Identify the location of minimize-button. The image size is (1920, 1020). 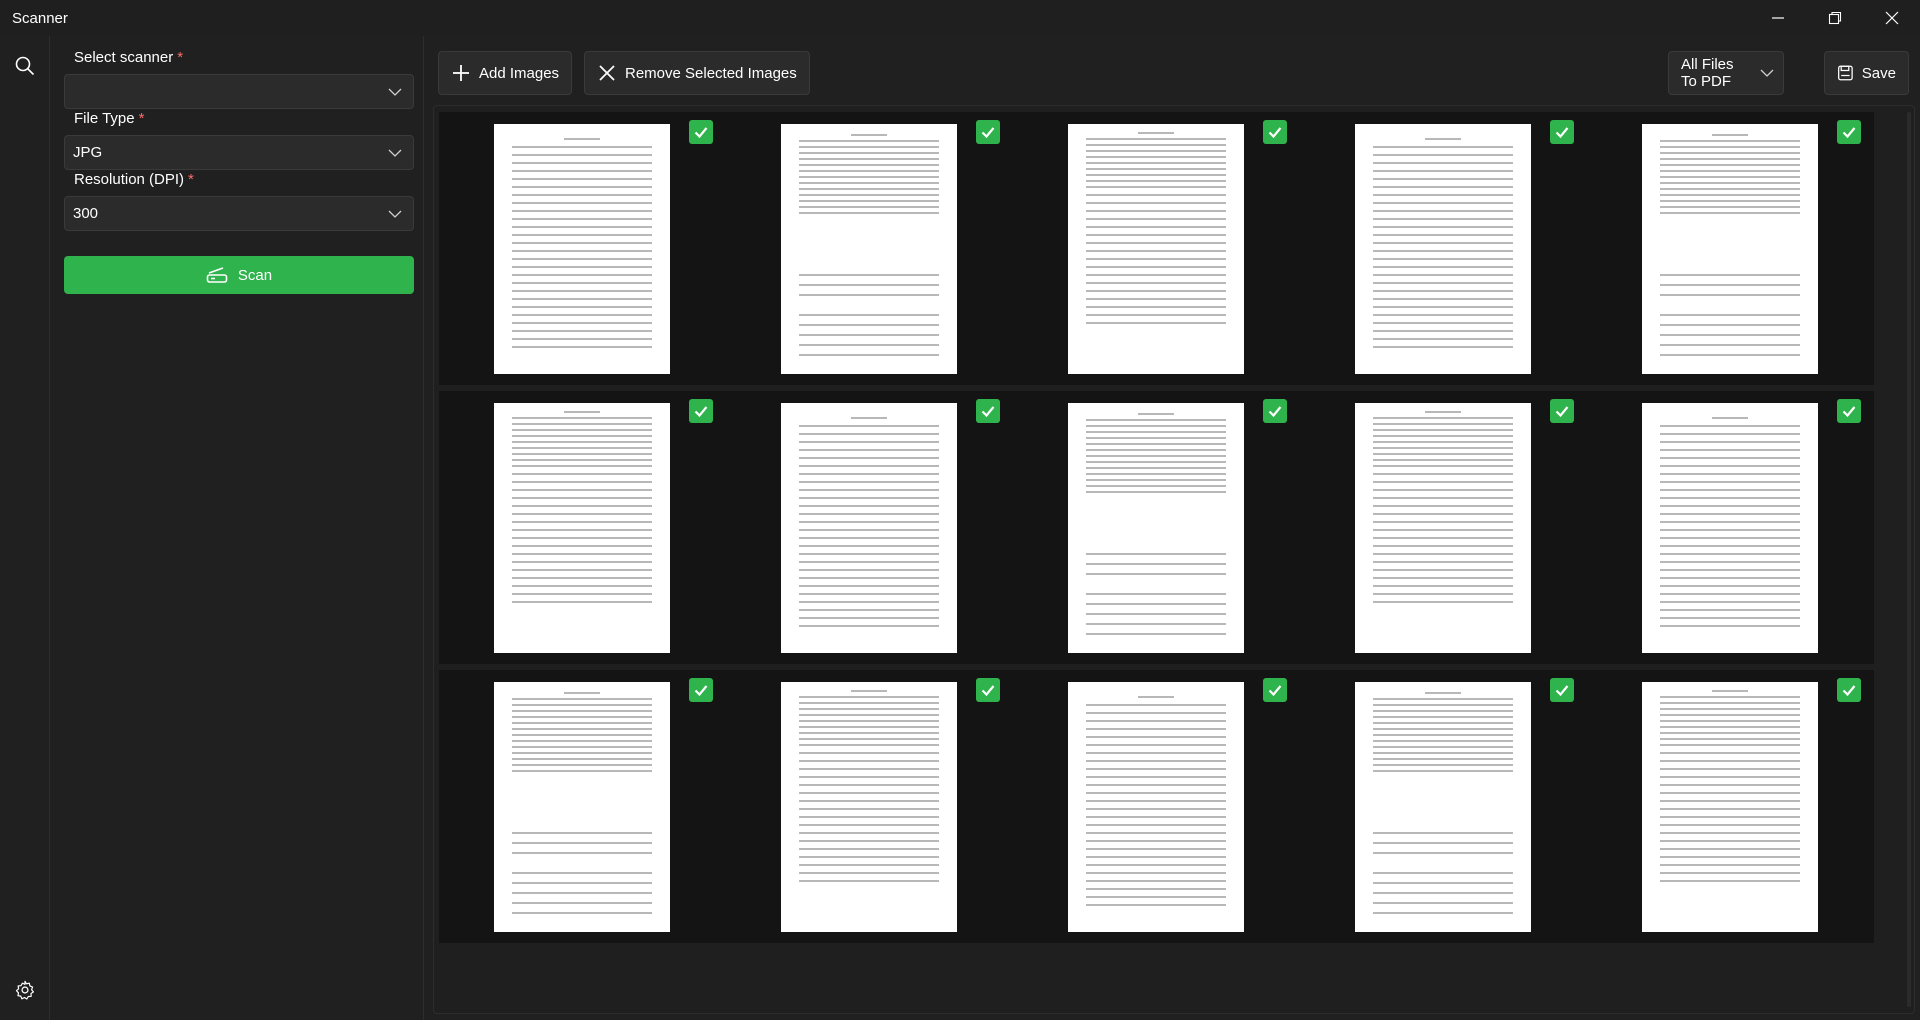
(1777, 18).